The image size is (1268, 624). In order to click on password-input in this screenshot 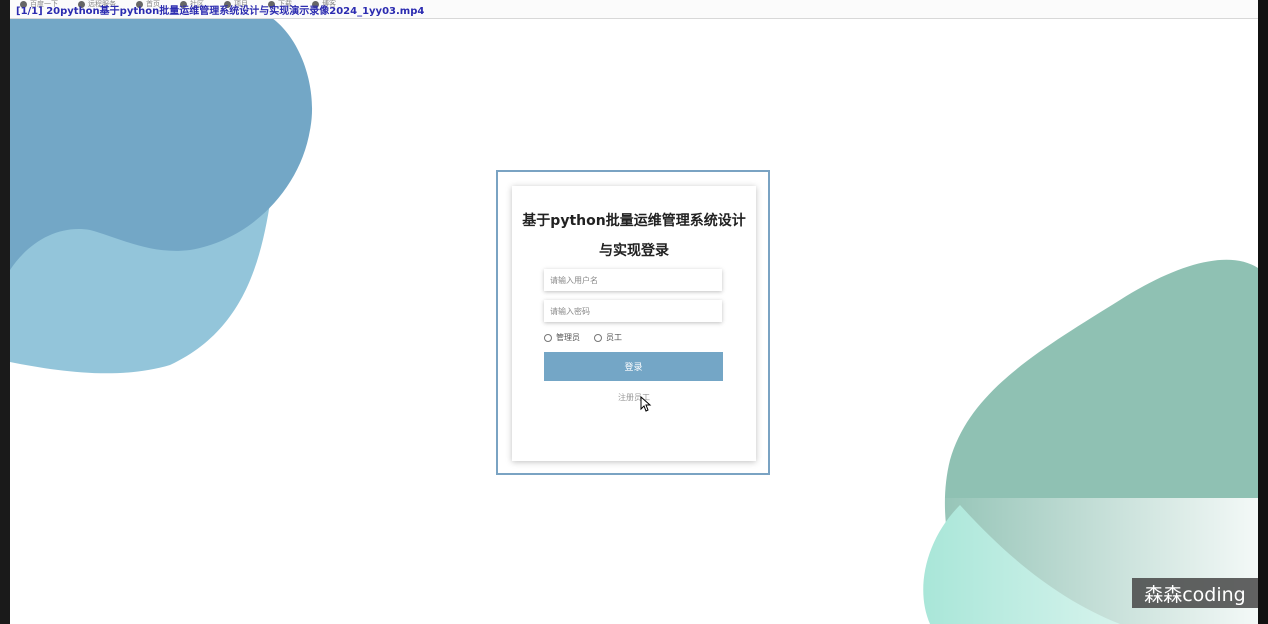, I will do `click(633, 311)`.